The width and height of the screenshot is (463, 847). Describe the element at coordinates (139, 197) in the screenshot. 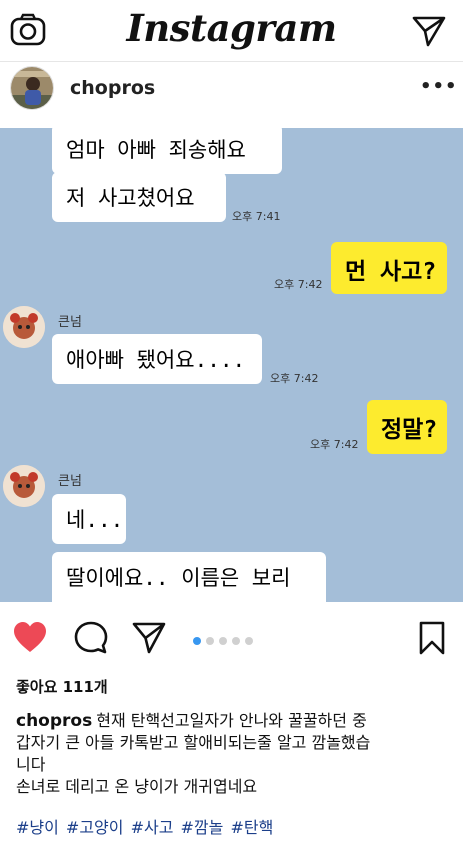

I see `chat-bubble: 저 사고쳤어요` at that location.